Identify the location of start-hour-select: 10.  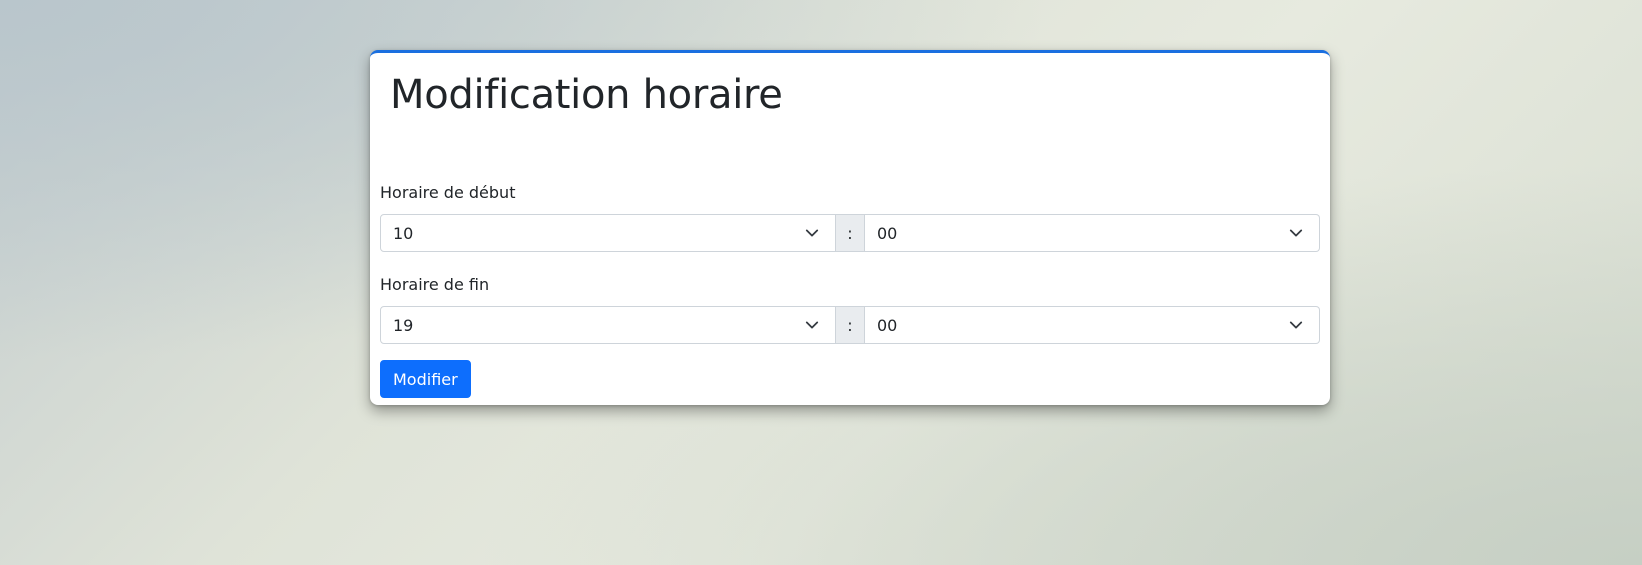
(608, 233).